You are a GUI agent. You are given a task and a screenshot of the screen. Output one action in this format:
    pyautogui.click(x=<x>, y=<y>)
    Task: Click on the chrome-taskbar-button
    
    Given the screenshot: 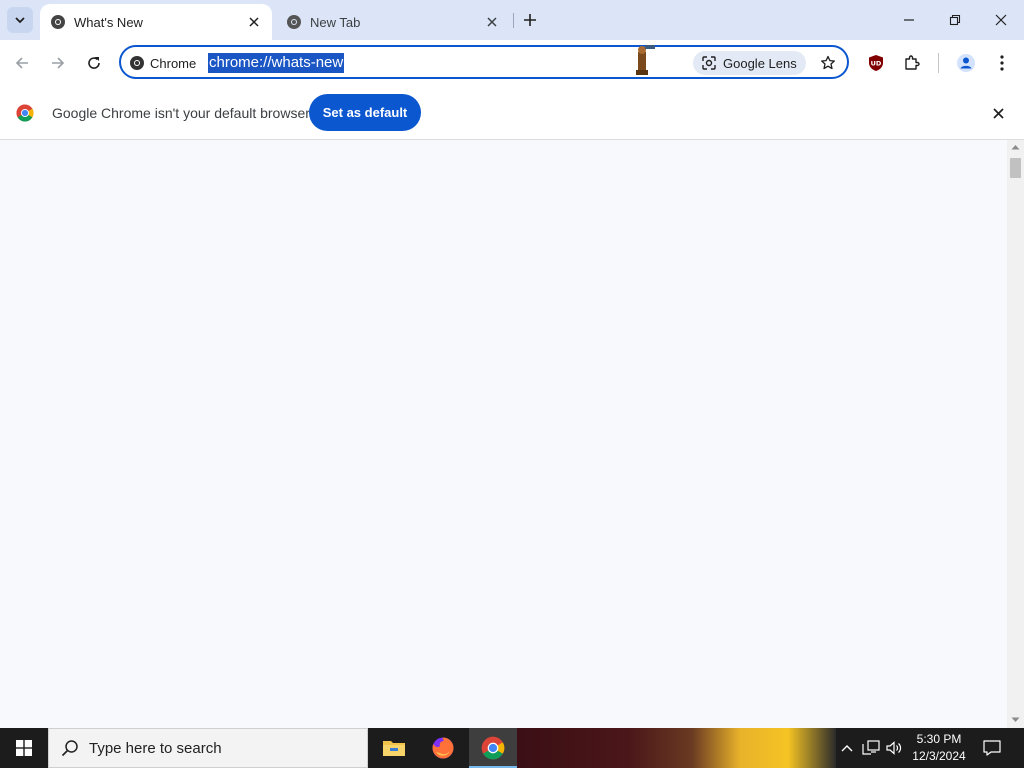 What is the action you would take?
    pyautogui.click(x=493, y=748)
    